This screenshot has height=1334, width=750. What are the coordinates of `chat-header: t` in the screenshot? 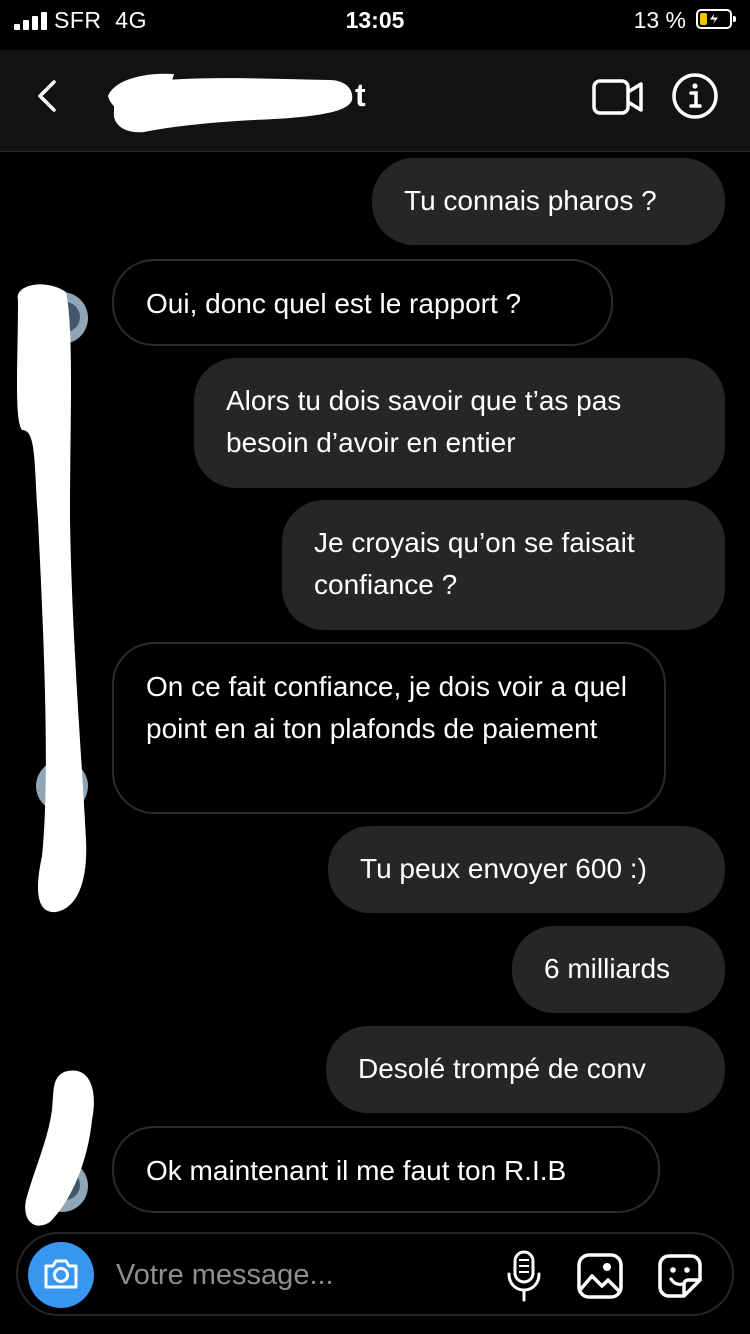 It's located at (375, 101).